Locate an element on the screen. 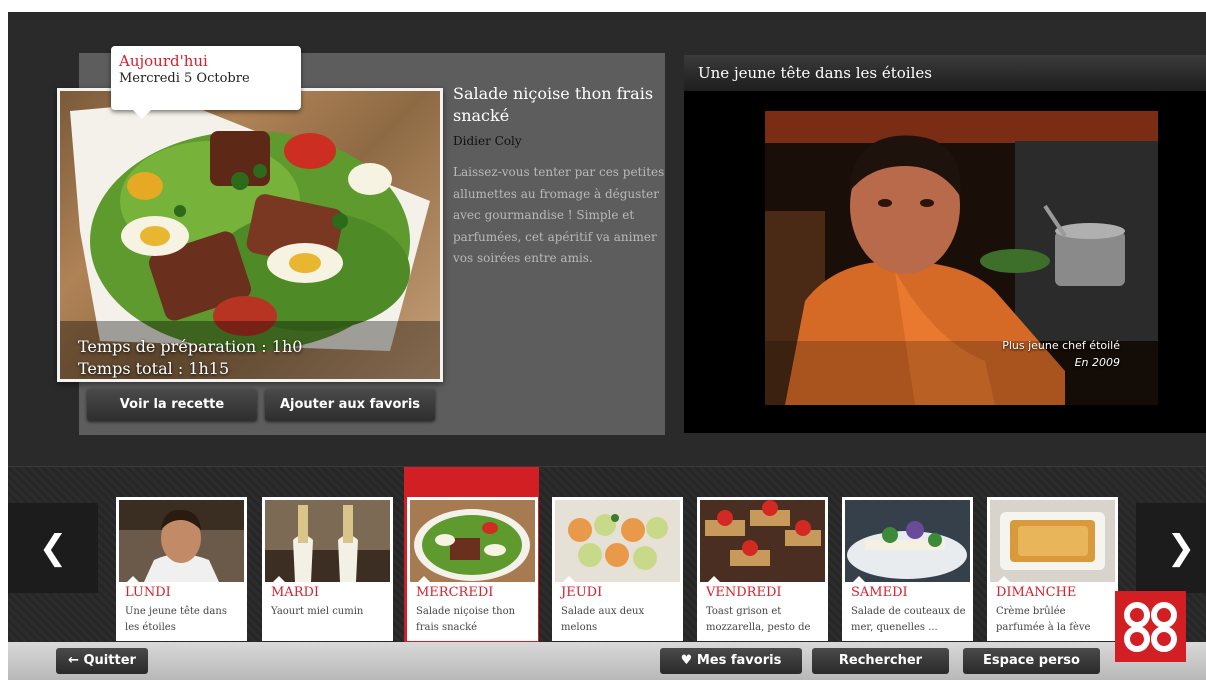  previous-arrow: ❮ is located at coordinates (53, 548).